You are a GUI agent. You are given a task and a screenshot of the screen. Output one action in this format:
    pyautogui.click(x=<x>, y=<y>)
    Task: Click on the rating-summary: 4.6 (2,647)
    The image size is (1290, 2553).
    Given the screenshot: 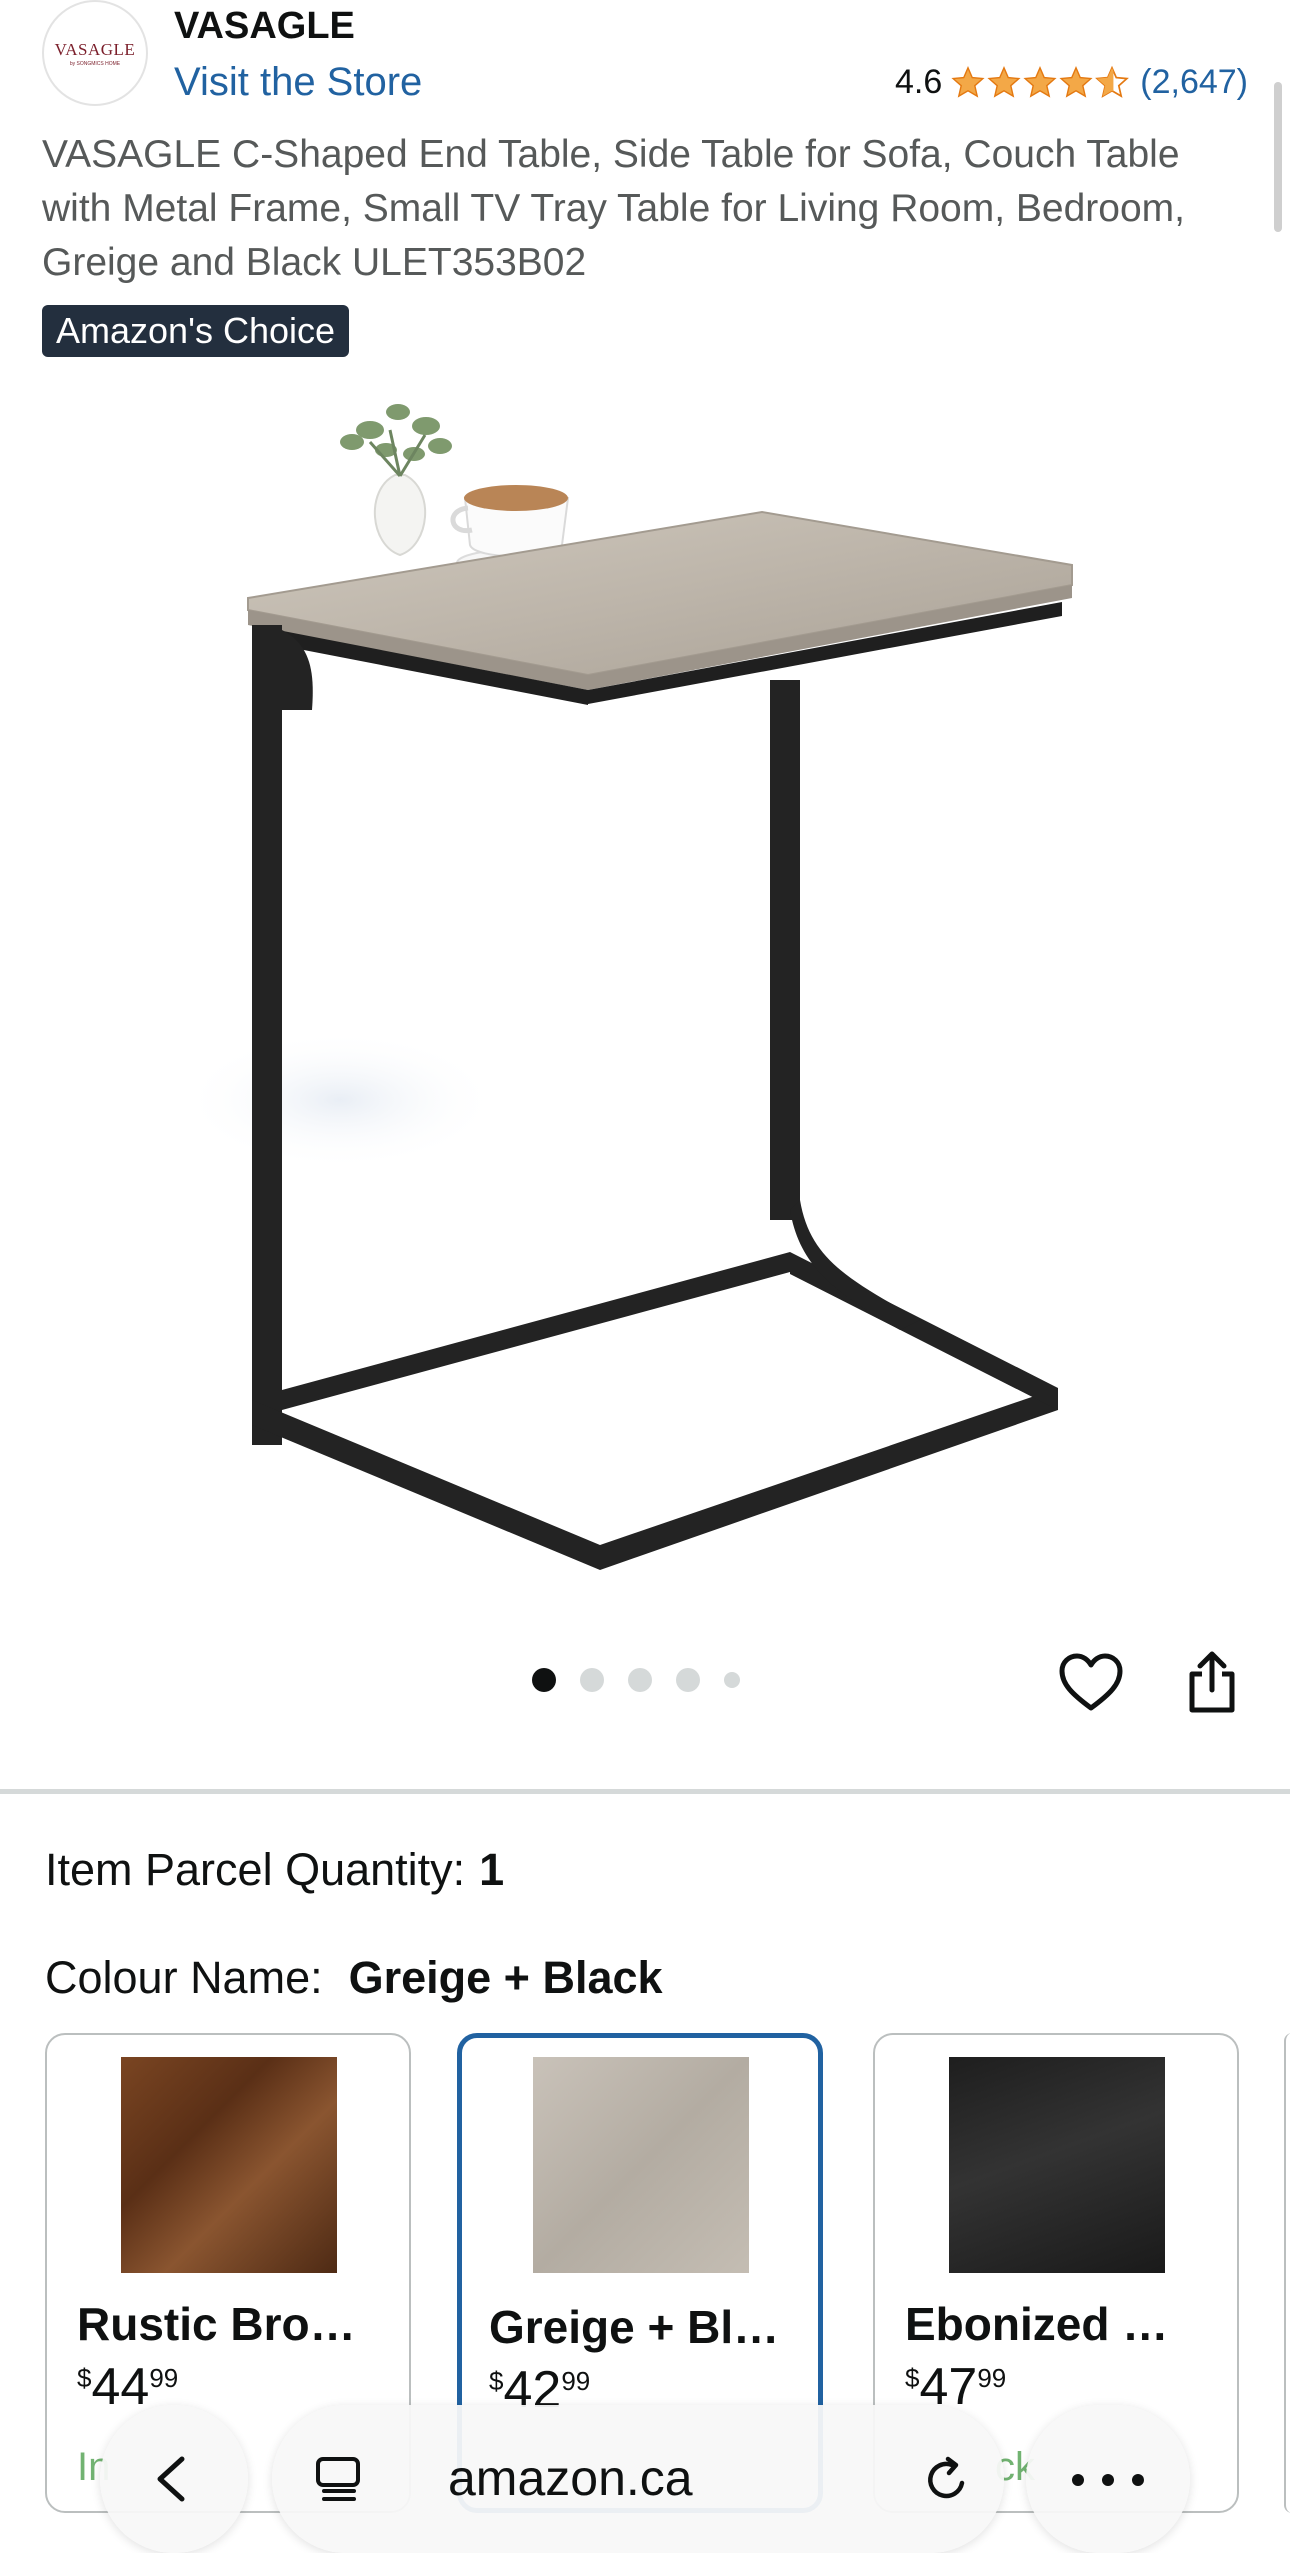 What is the action you would take?
    pyautogui.click(x=1071, y=82)
    